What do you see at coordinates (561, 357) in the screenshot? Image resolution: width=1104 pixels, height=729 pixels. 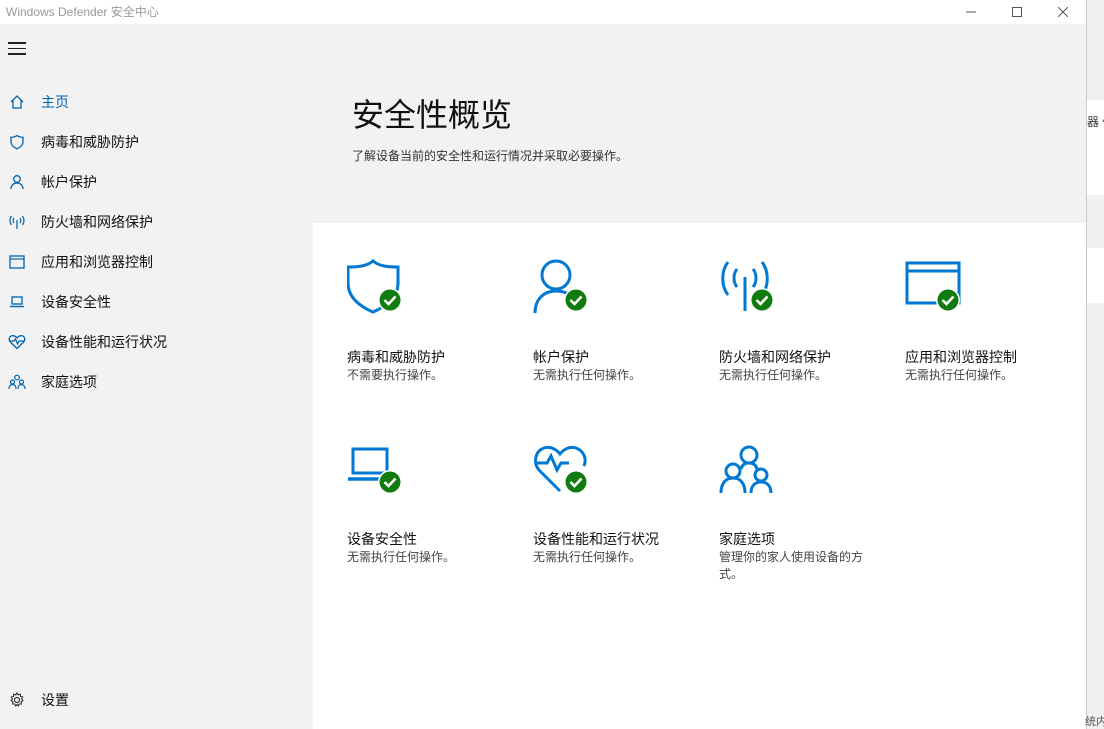 I see `card-title: 帐户保护` at bounding box center [561, 357].